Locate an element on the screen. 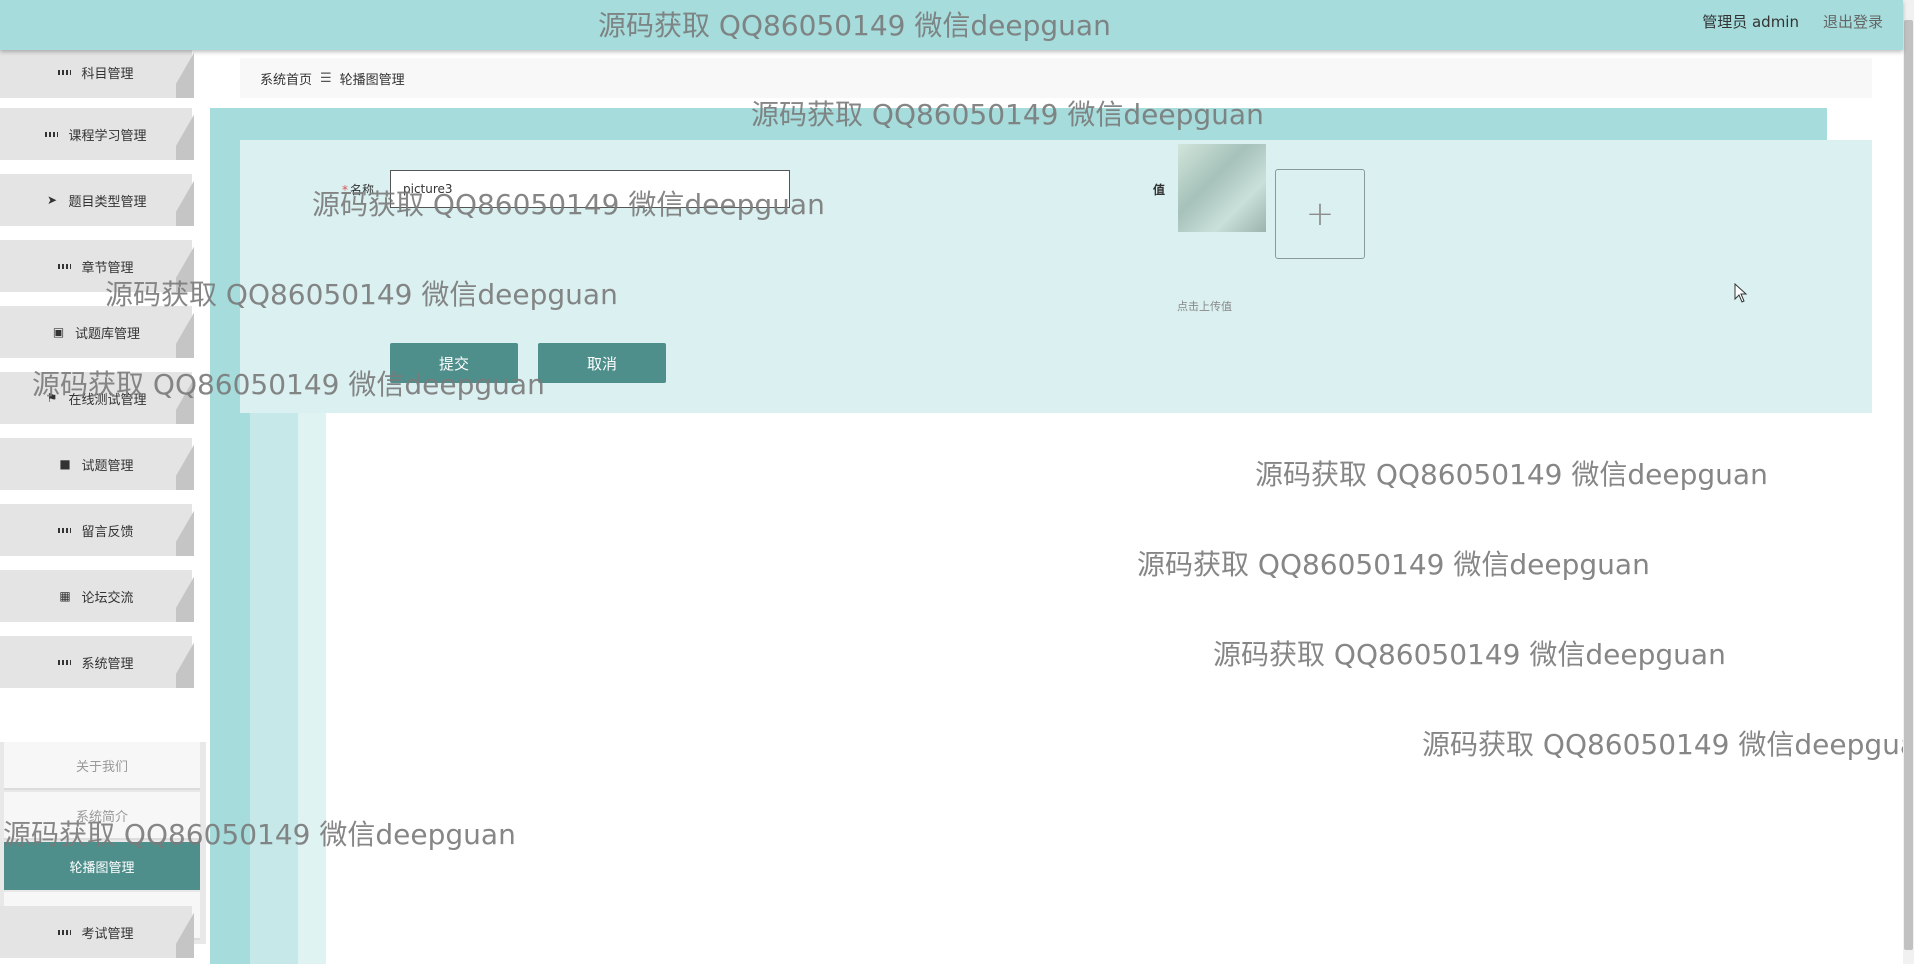  sidebar-item-label: 试题库管理 is located at coordinates (107, 334).